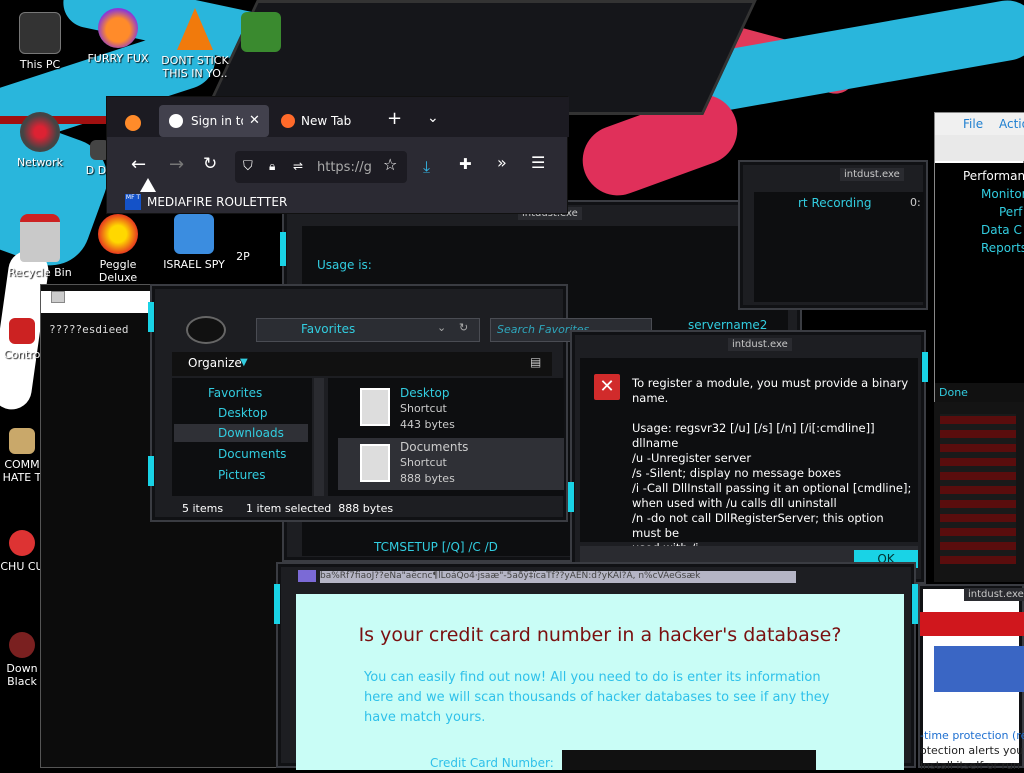  What do you see at coordinates (1011, 124) in the screenshot?
I see `menu-action: Actio` at bounding box center [1011, 124].